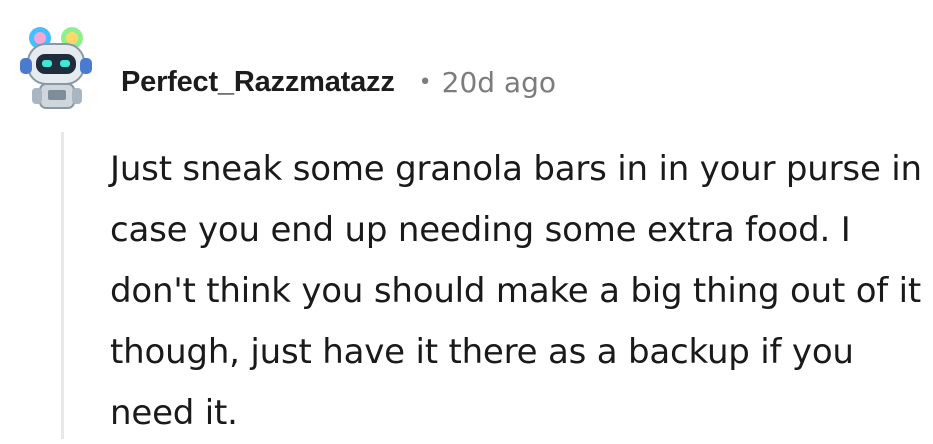 This screenshot has width=933, height=444. What do you see at coordinates (258, 82) in the screenshot?
I see `username-link: Perfect_Razzmatazz` at bounding box center [258, 82].